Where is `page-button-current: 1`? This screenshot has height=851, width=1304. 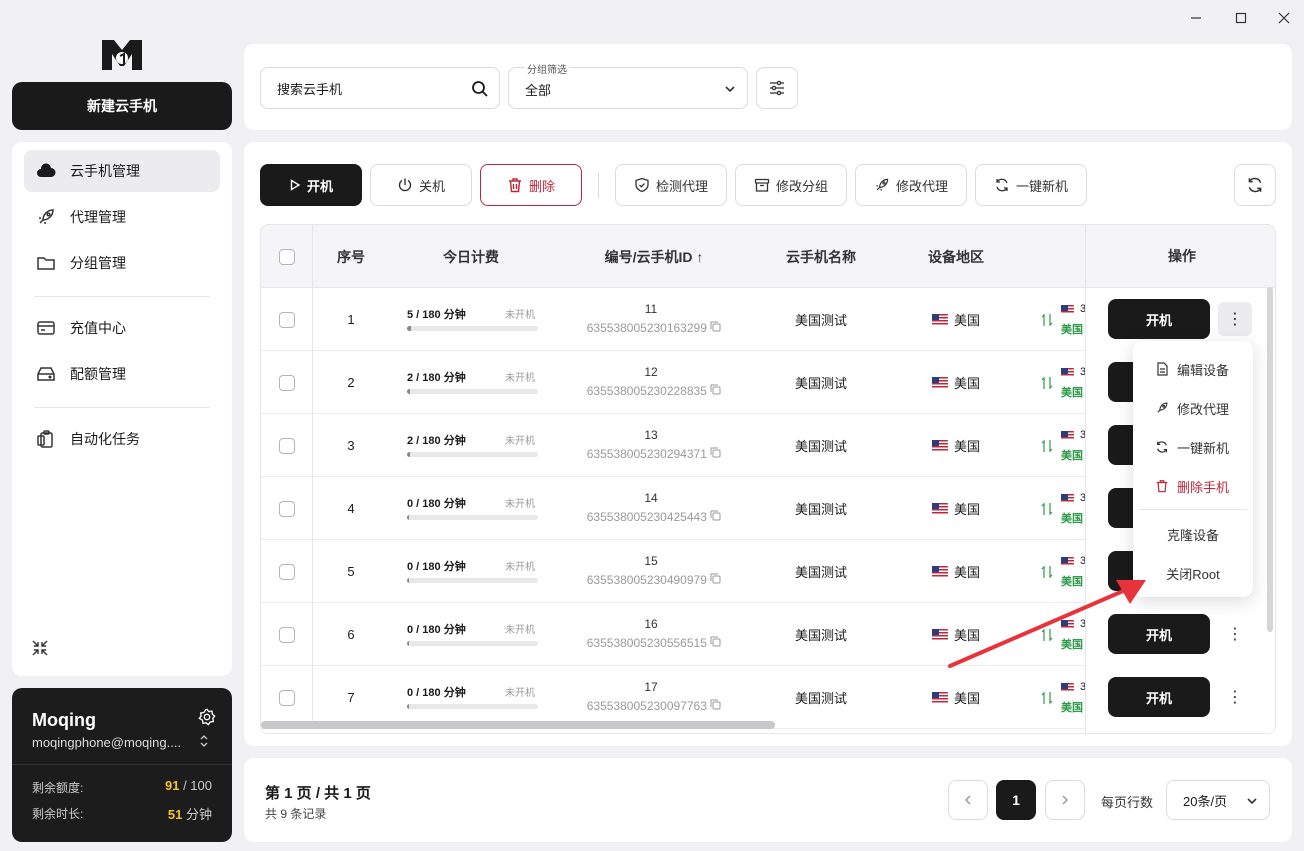 page-button-current: 1 is located at coordinates (1016, 800).